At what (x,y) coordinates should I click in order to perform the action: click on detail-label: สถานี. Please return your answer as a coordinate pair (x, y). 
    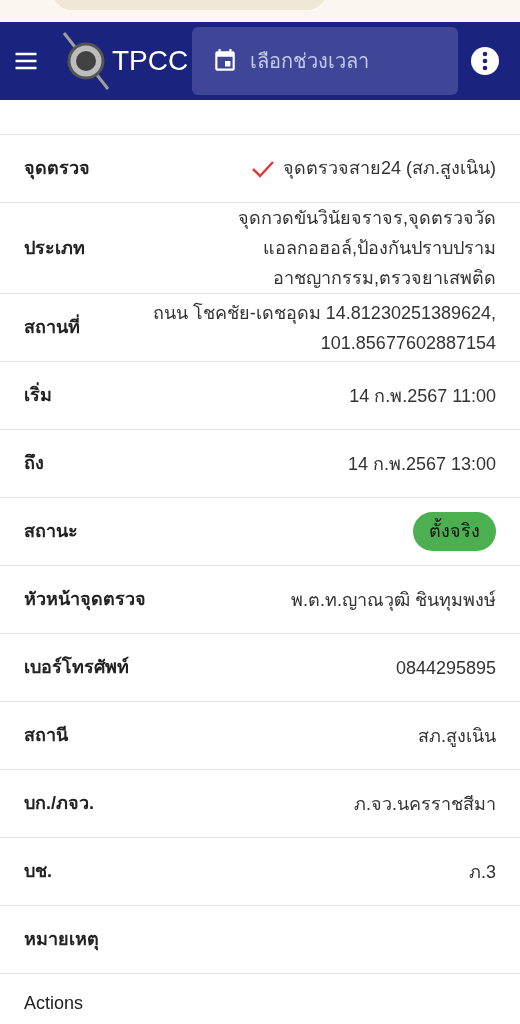
    Looking at the image, I should click on (46, 735).